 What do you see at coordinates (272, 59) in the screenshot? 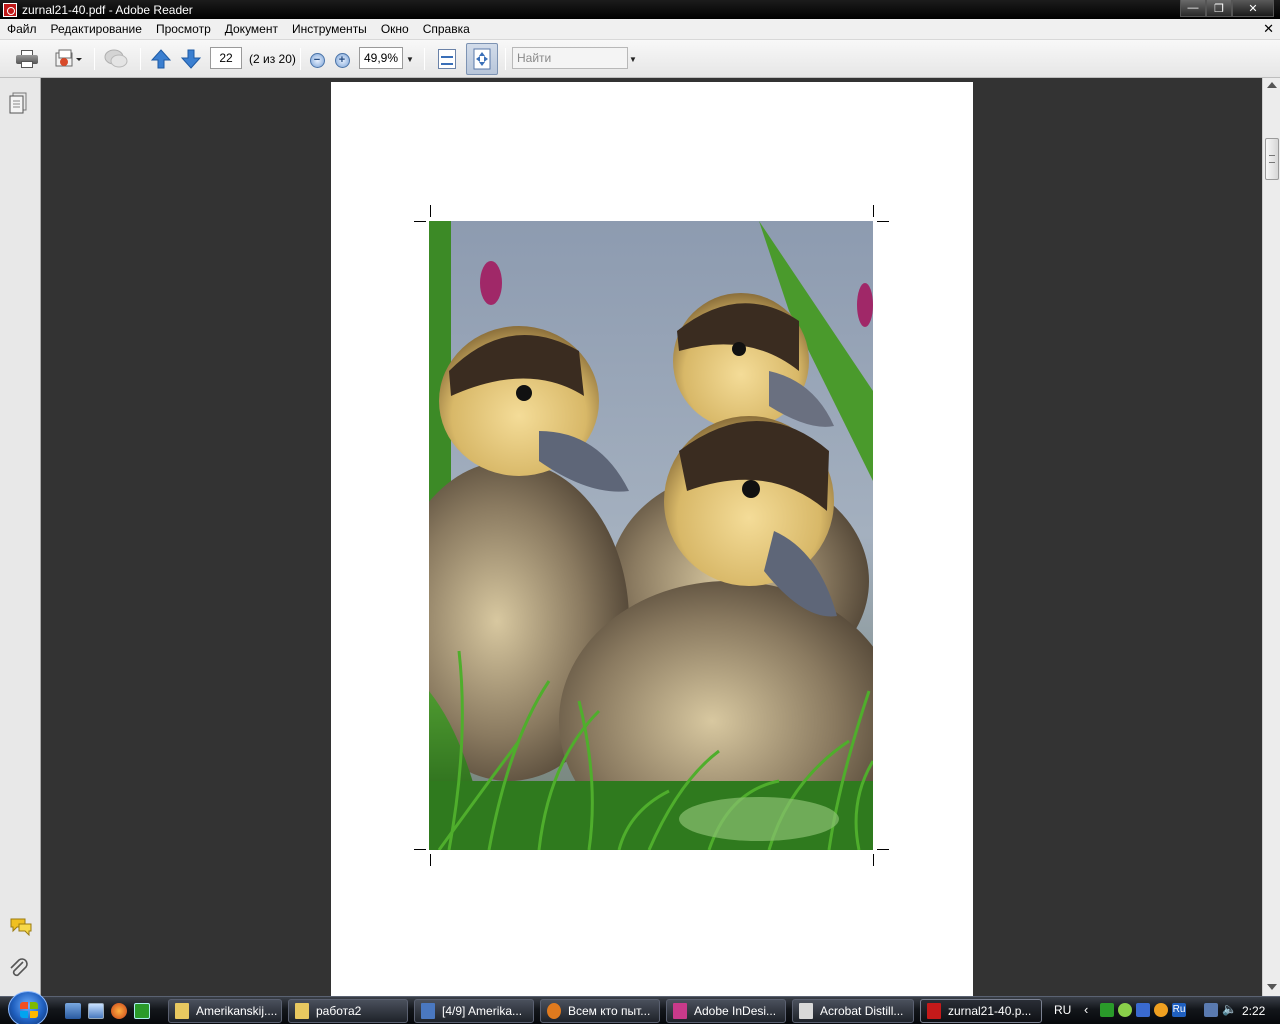
I see `page-count-label: (2 из 20)` at bounding box center [272, 59].